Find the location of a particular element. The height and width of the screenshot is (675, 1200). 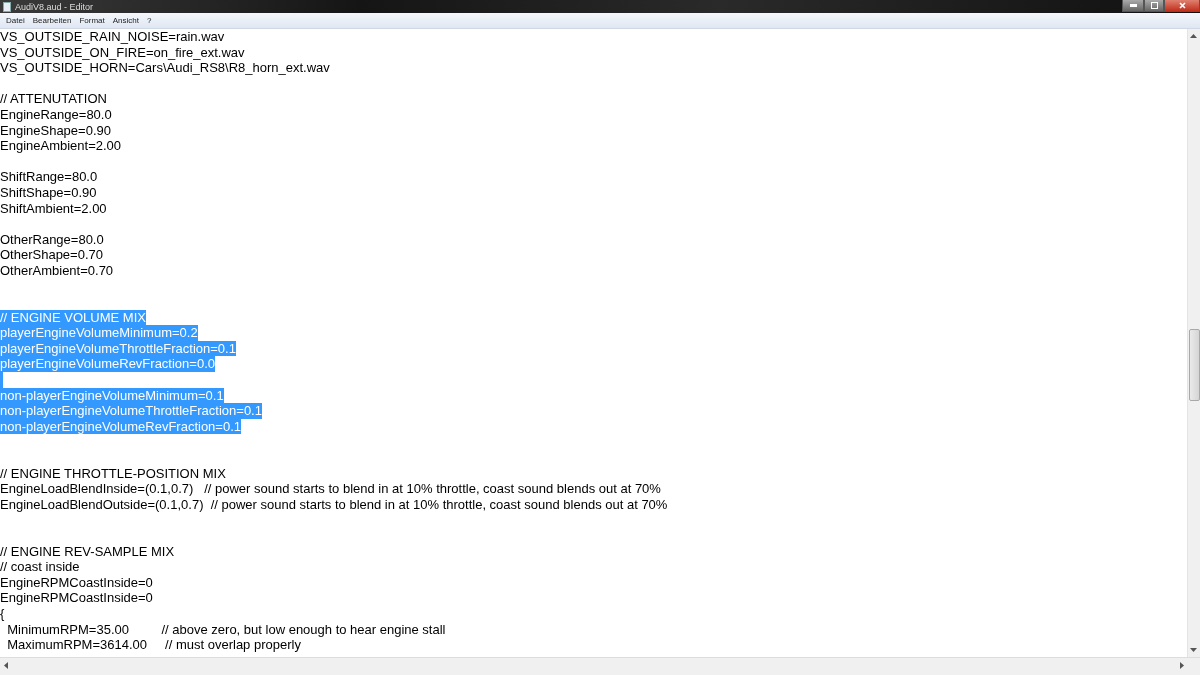

scroll-right-icon is located at coordinates (1182, 665).